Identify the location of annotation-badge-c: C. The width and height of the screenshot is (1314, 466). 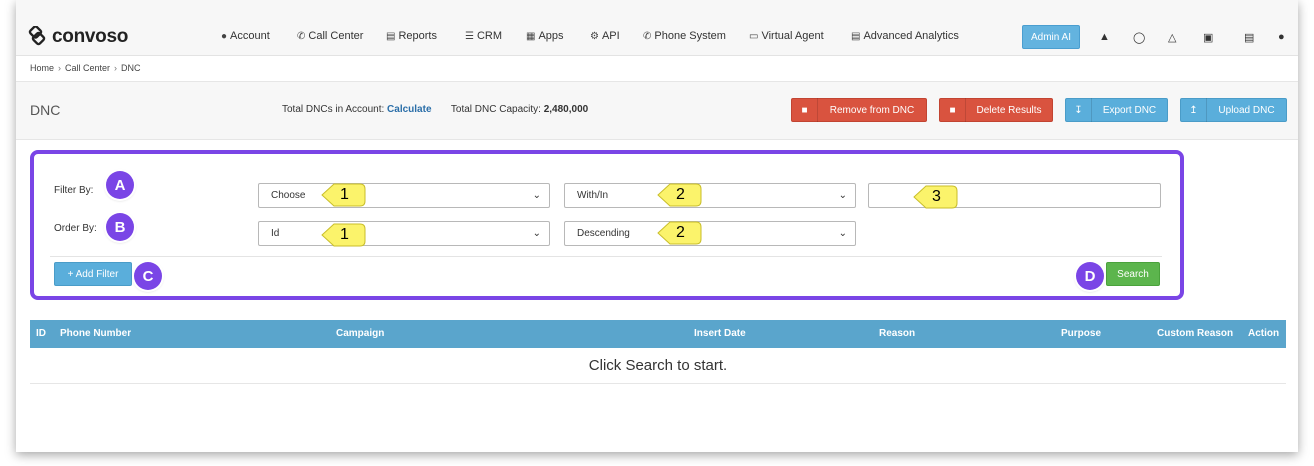
(148, 276).